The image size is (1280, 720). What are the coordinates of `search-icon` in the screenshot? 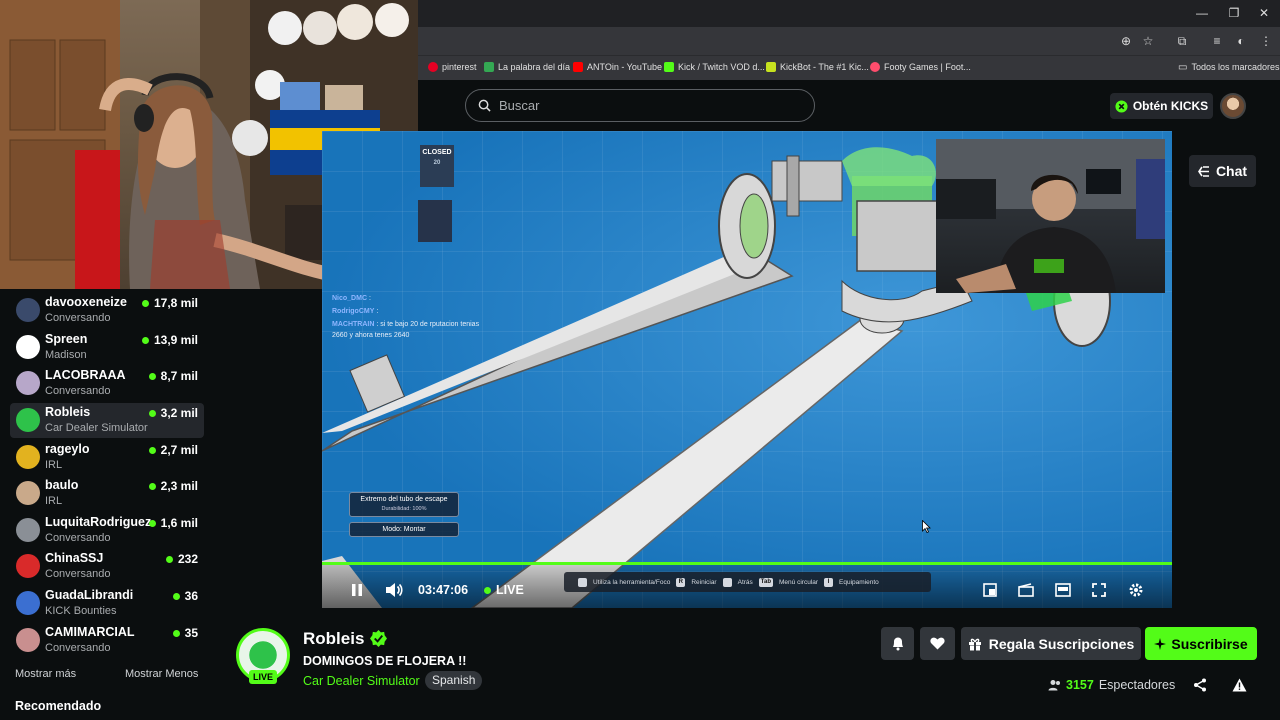 It's located at (484, 105).